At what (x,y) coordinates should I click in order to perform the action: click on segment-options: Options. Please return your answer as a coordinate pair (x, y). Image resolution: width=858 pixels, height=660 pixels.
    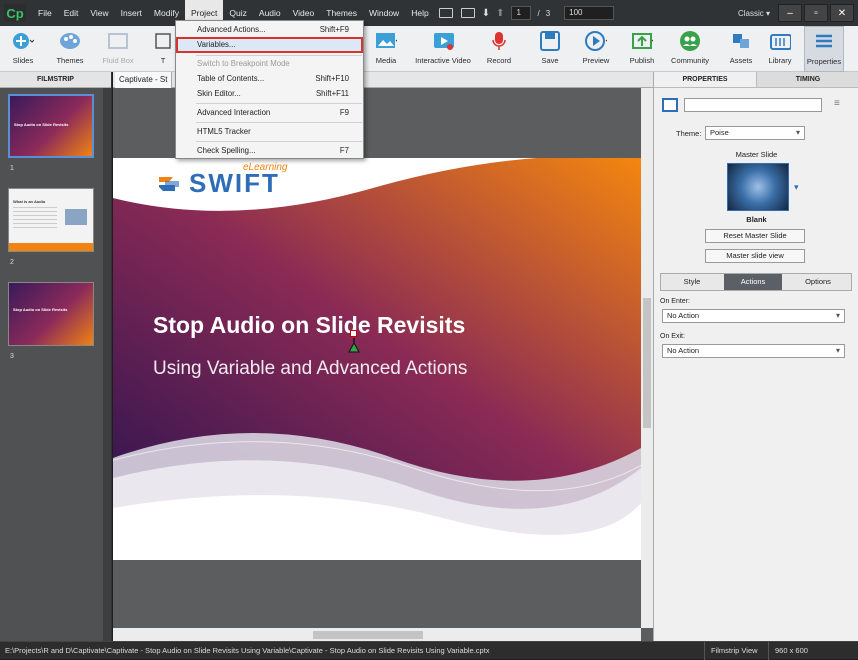
    Looking at the image, I should click on (818, 282).